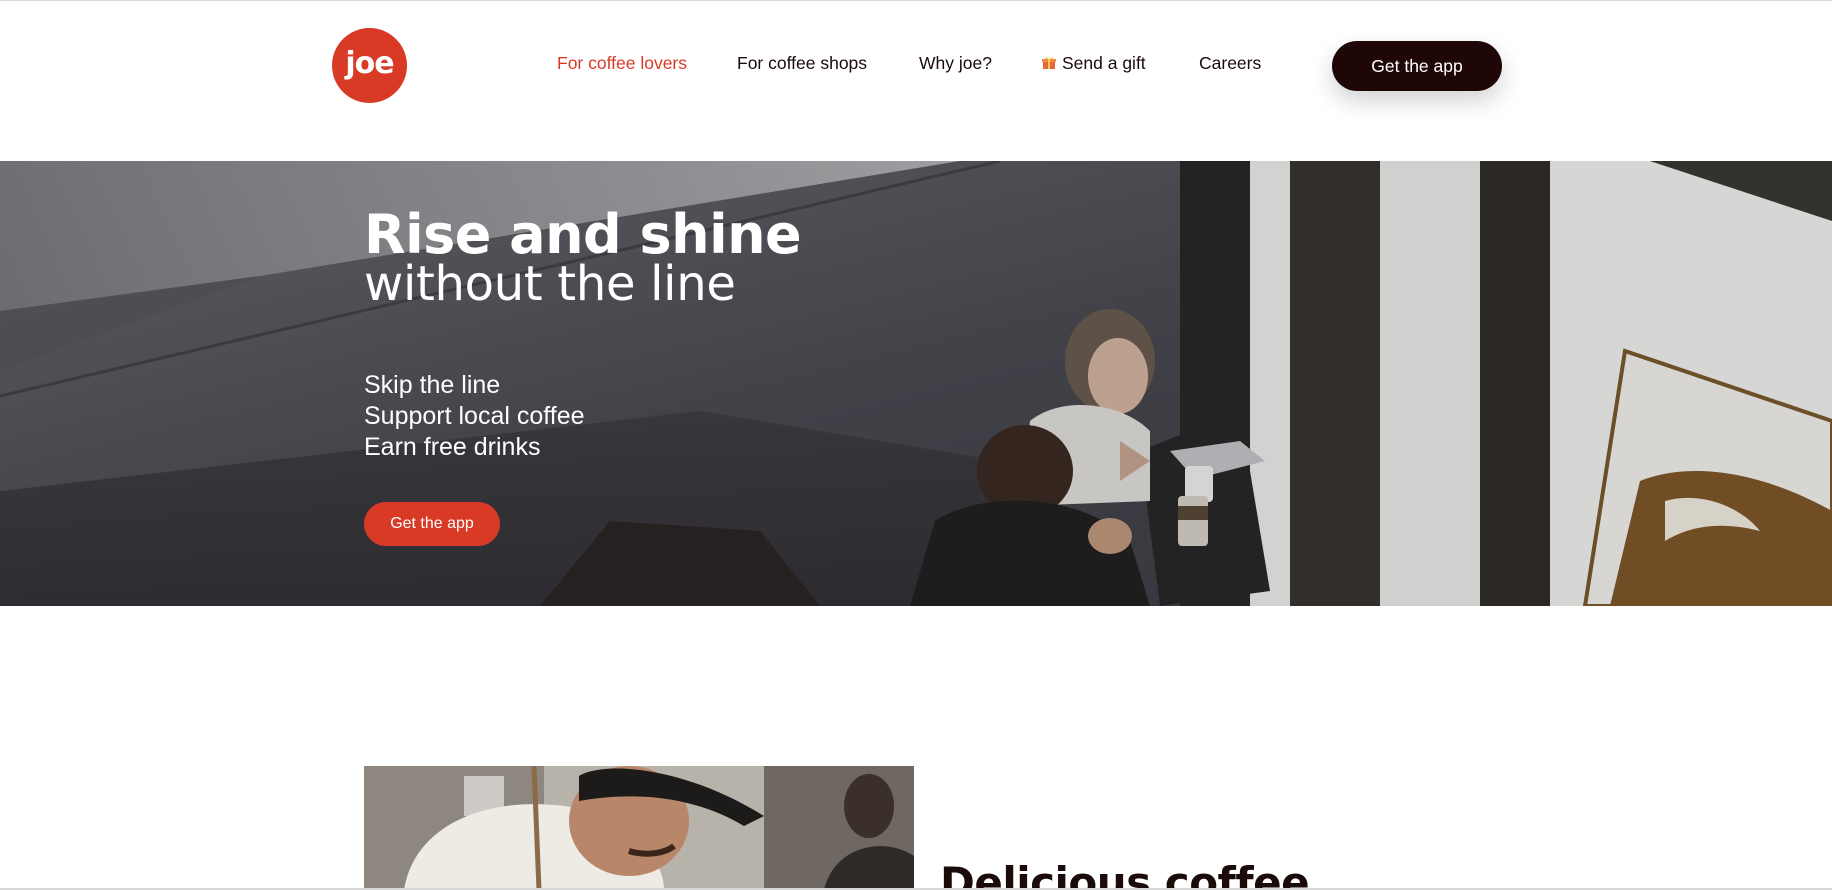 Image resolution: width=1832 pixels, height=890 pixels. What do you see at coordinates (432, 385) in the screenshot?
I see `list-item: Skip the line` at bounding box center [432, 385].